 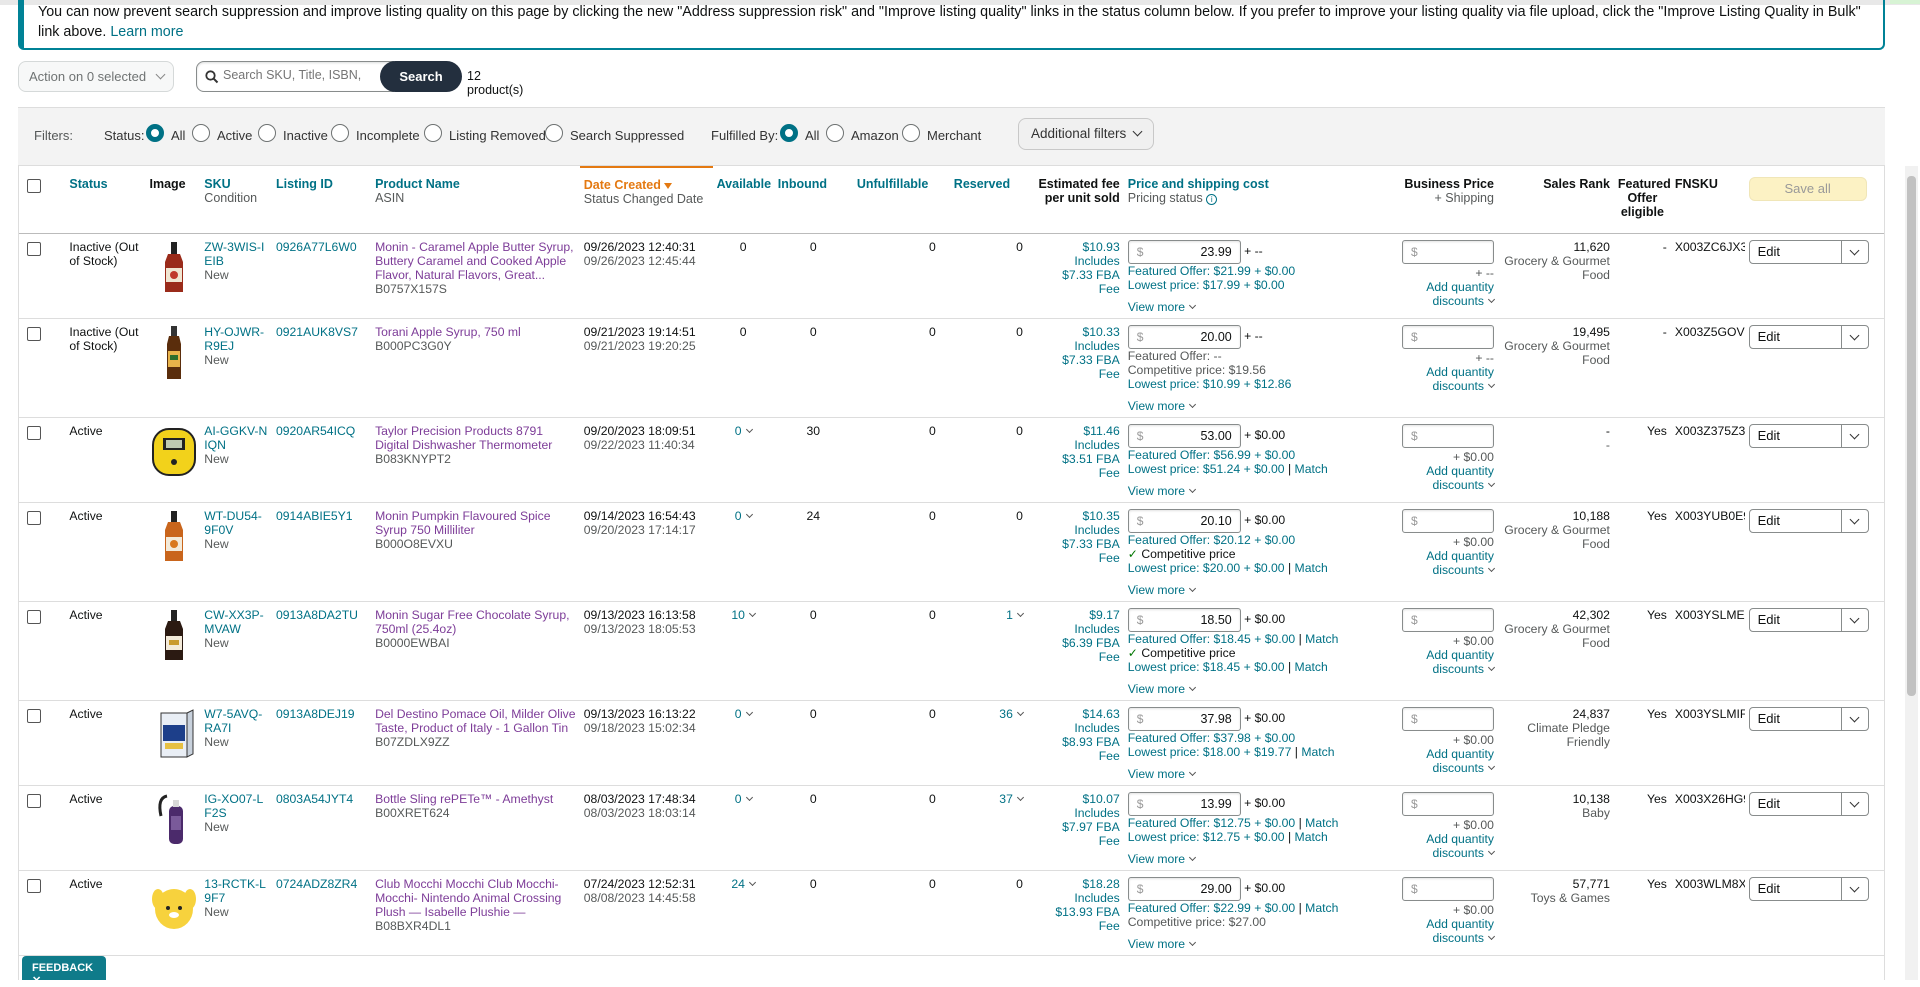 I want to click on listing-id-link: 0913A8DA2TU, so click(x=317, y=615).